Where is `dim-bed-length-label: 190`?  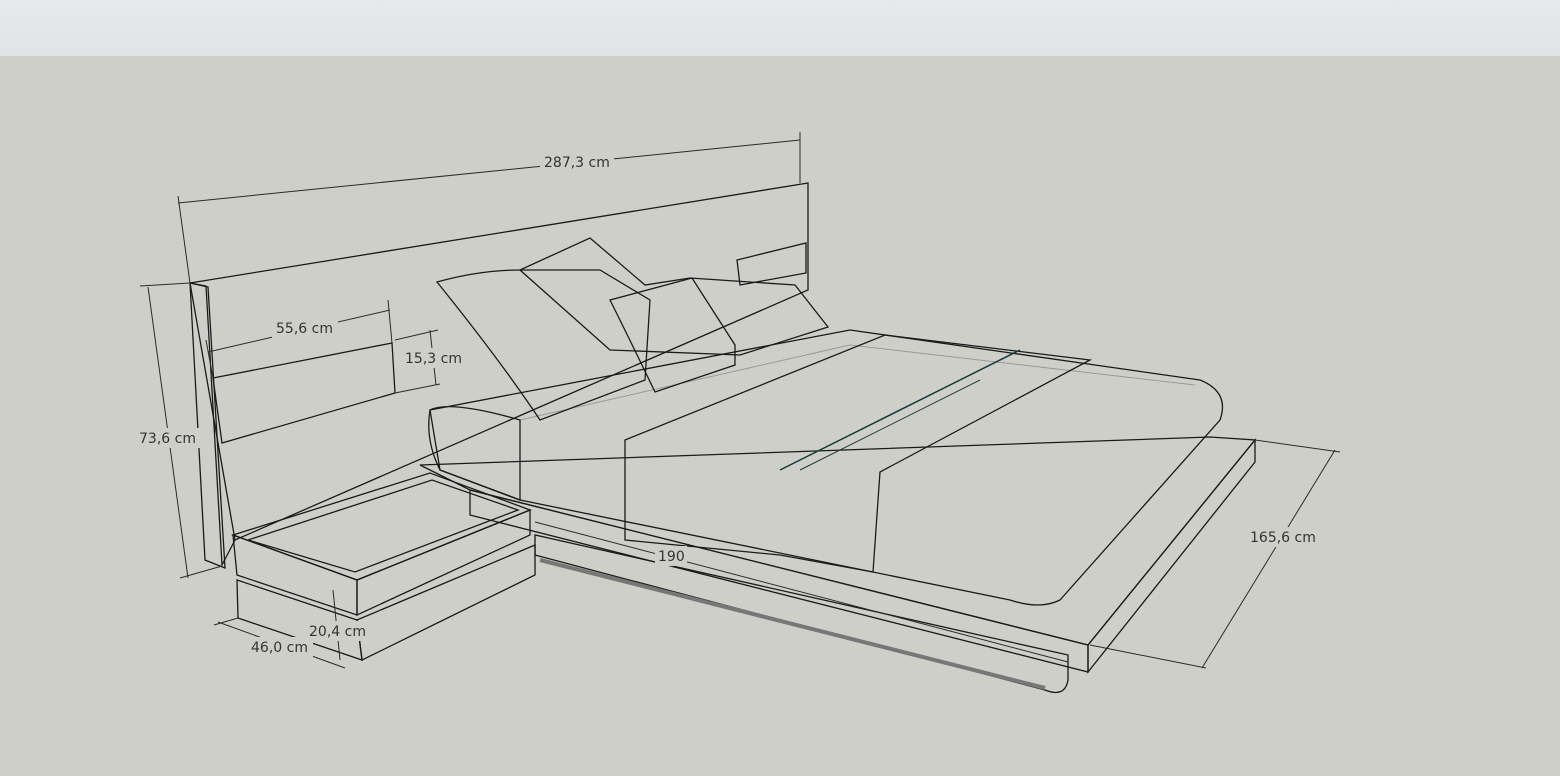
dim-bed-length-label: 190 is located at coordinates (671, 557).